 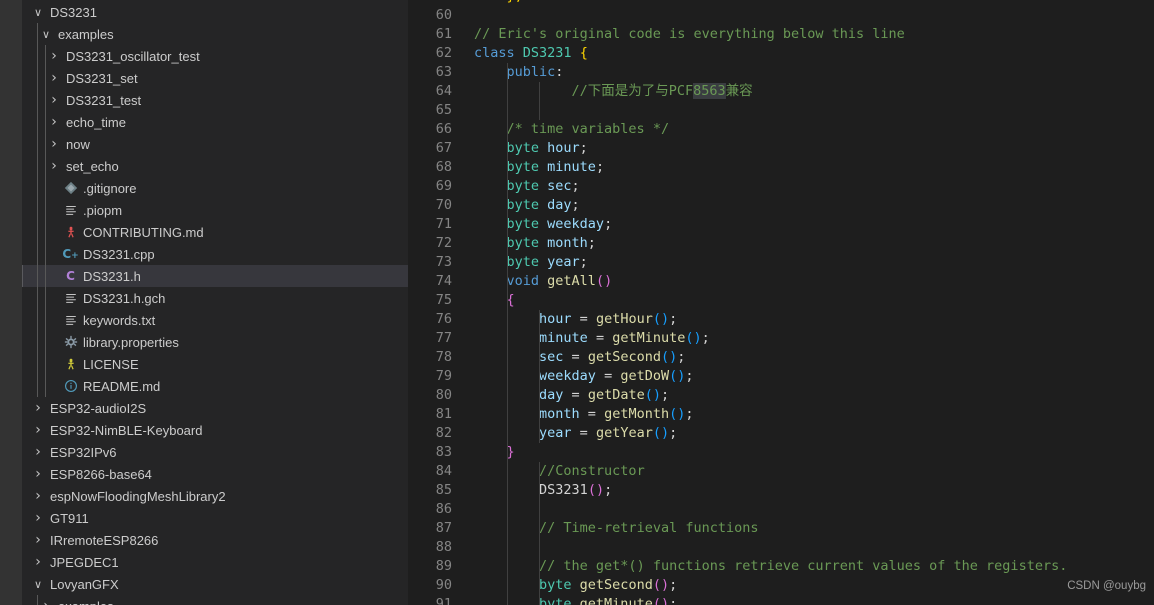 I want to click on line-number: 89, so click(x=443, y=566).